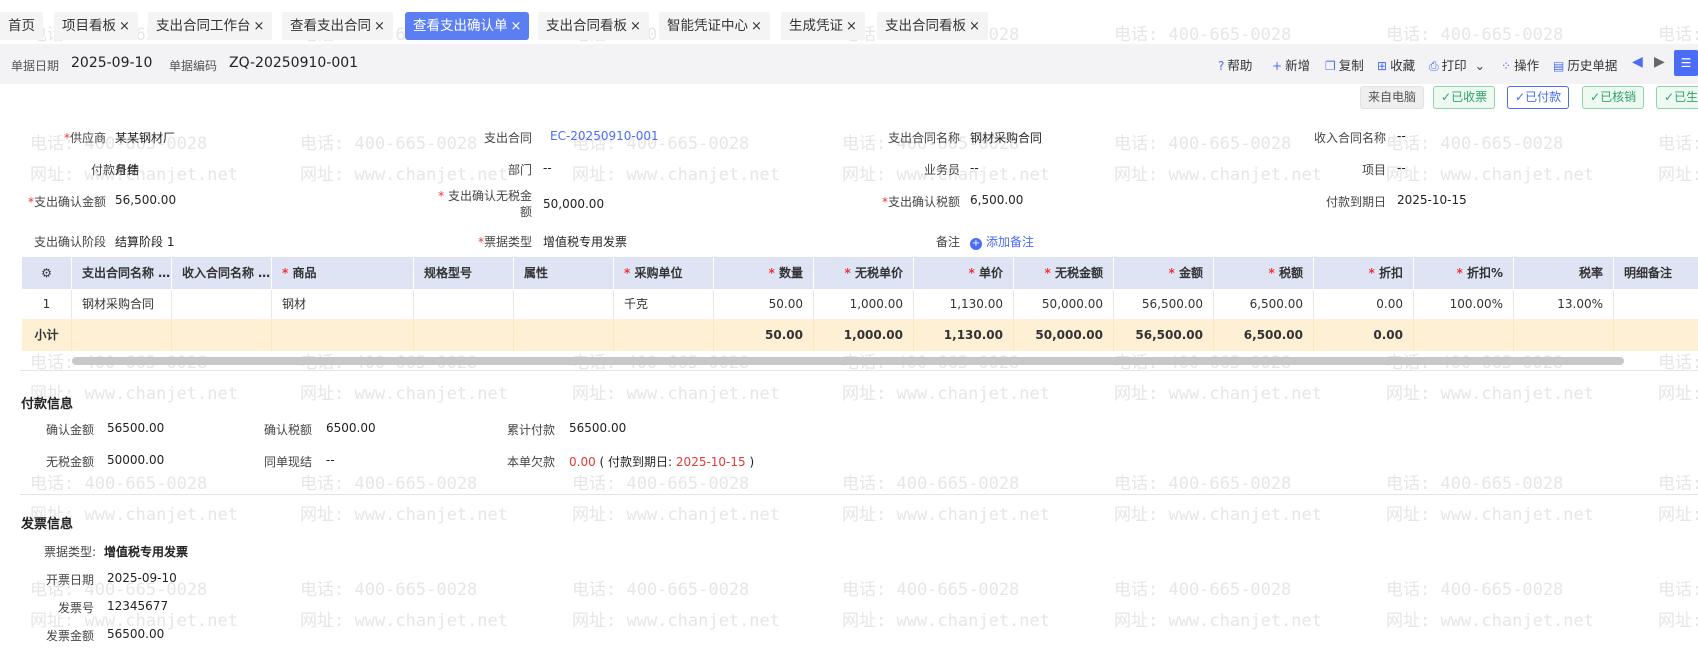 The width and height of the screenshot is (1698, 656). What do you see at coordinates (707, 26) in the screenshot?
I see `tab-label: 智能凭证中心` at bounding box center [707, 26].